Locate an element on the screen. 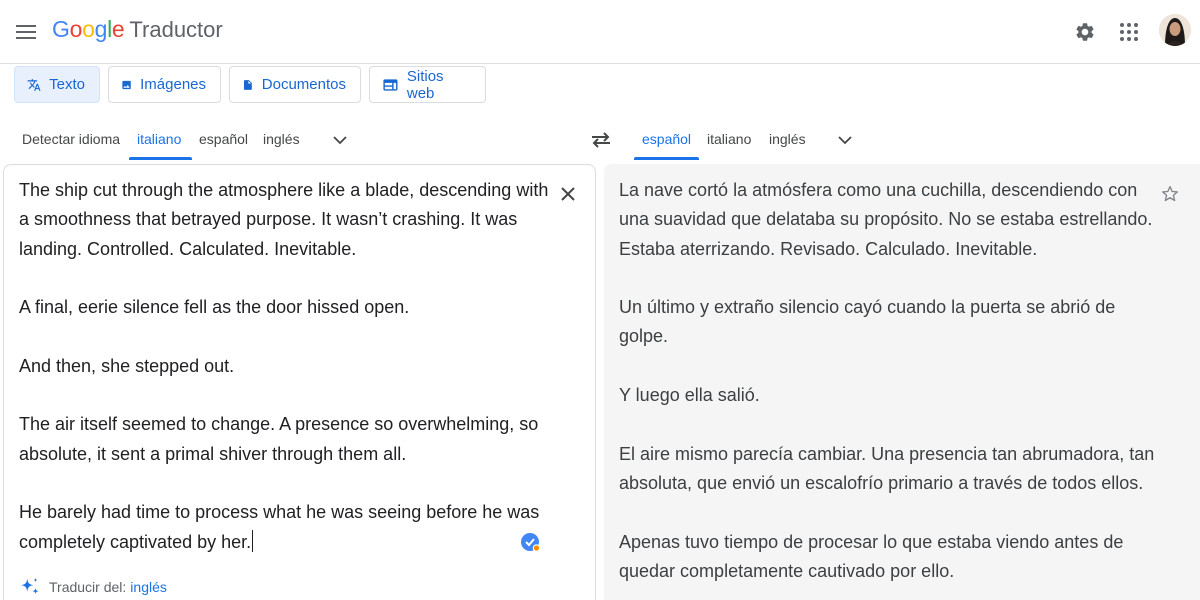 This screenshot has width=1200, height=600. image-icon is located at coordinates (126, 84).